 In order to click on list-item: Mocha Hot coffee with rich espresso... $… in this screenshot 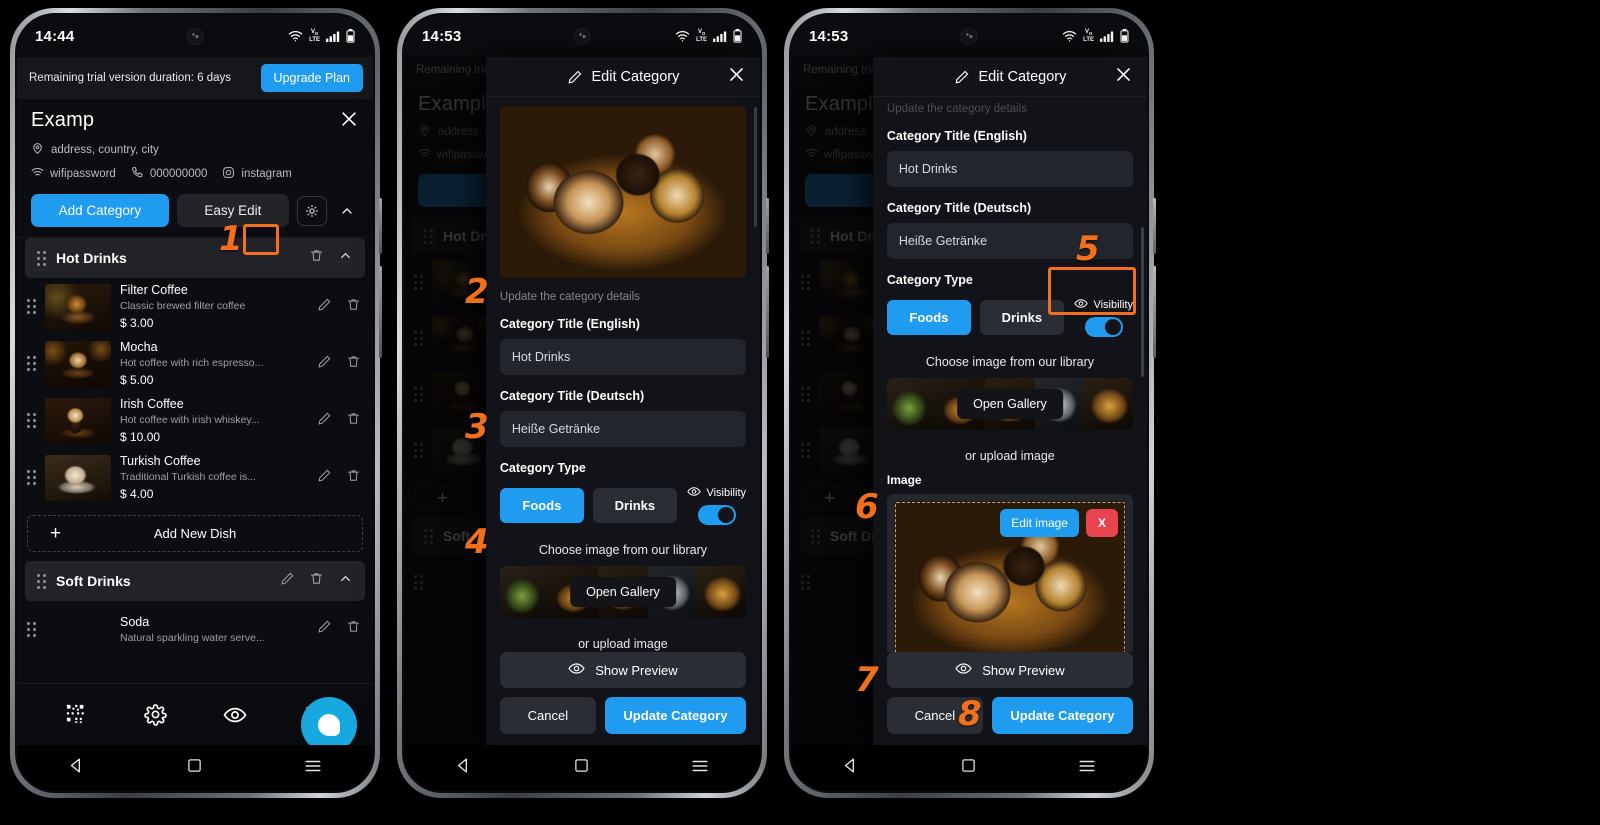, I will do `click(195, 363)`.